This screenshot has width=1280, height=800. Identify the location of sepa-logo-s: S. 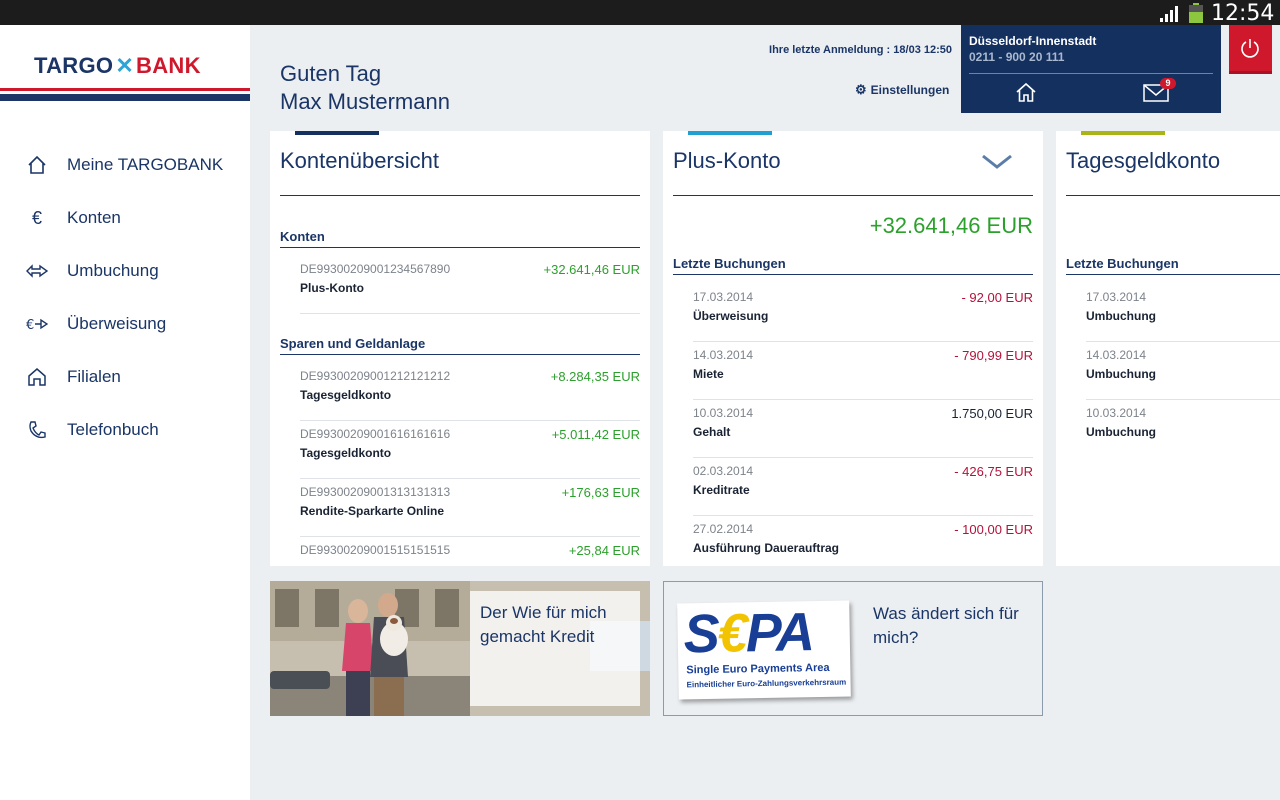
(701, 634).